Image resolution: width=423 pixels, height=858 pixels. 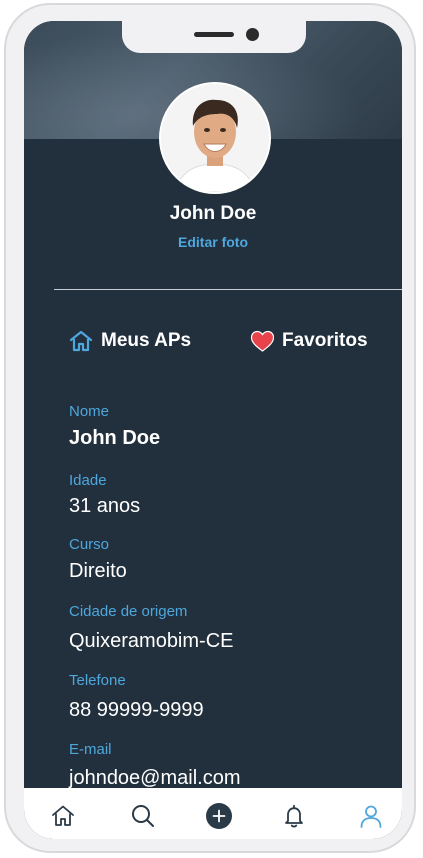 I want to click on field-value-name: John Doe, so click(x=115, y=438).